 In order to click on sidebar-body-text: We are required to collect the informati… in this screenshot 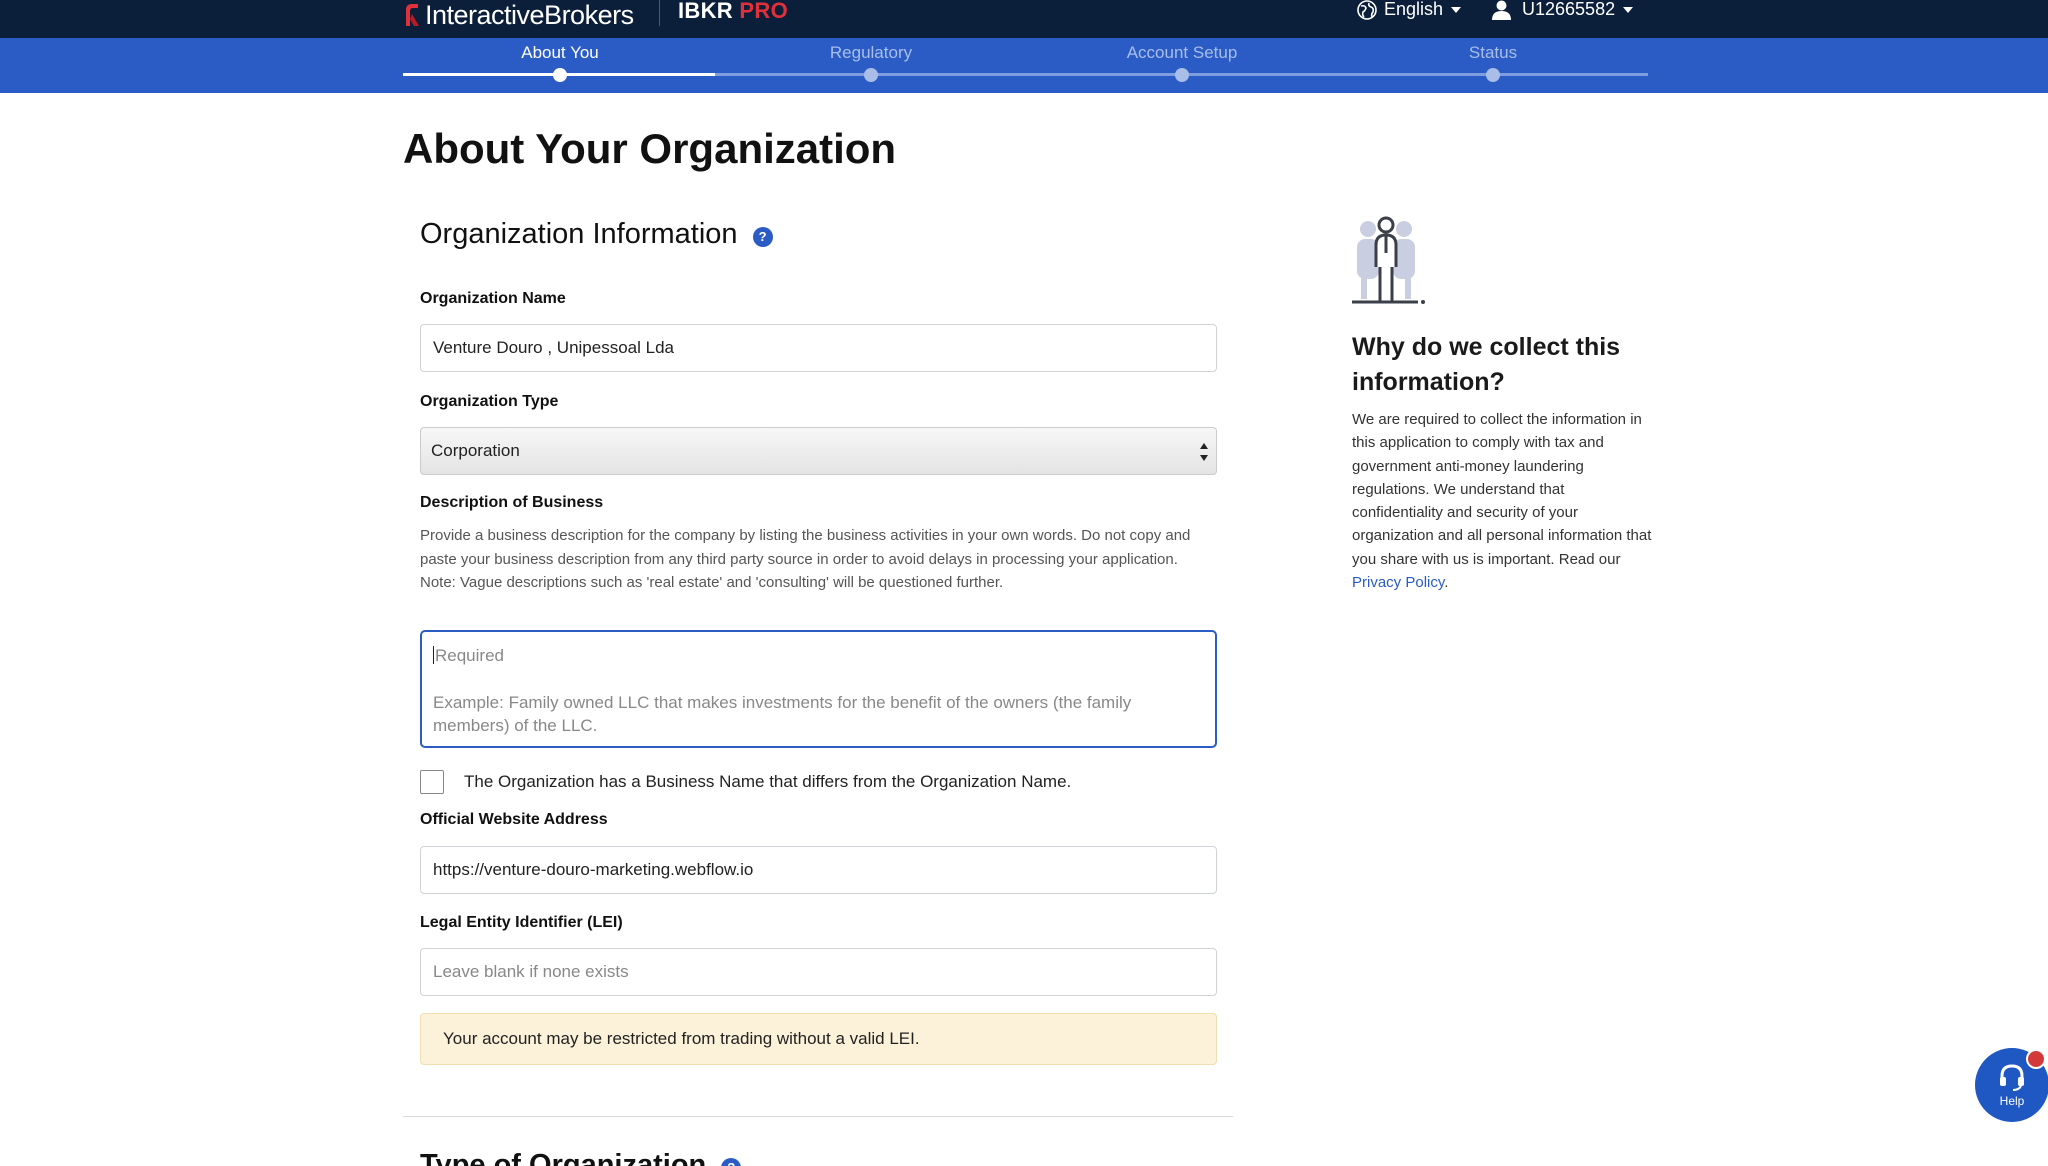, I will do `click(1502, 489)`.